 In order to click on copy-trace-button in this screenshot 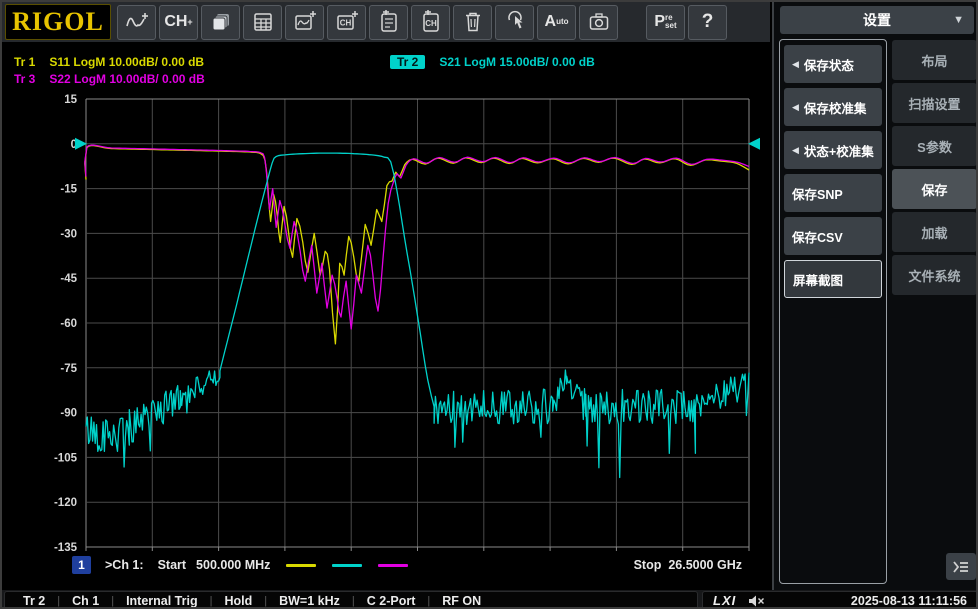, I will do `click(388, 22)`.